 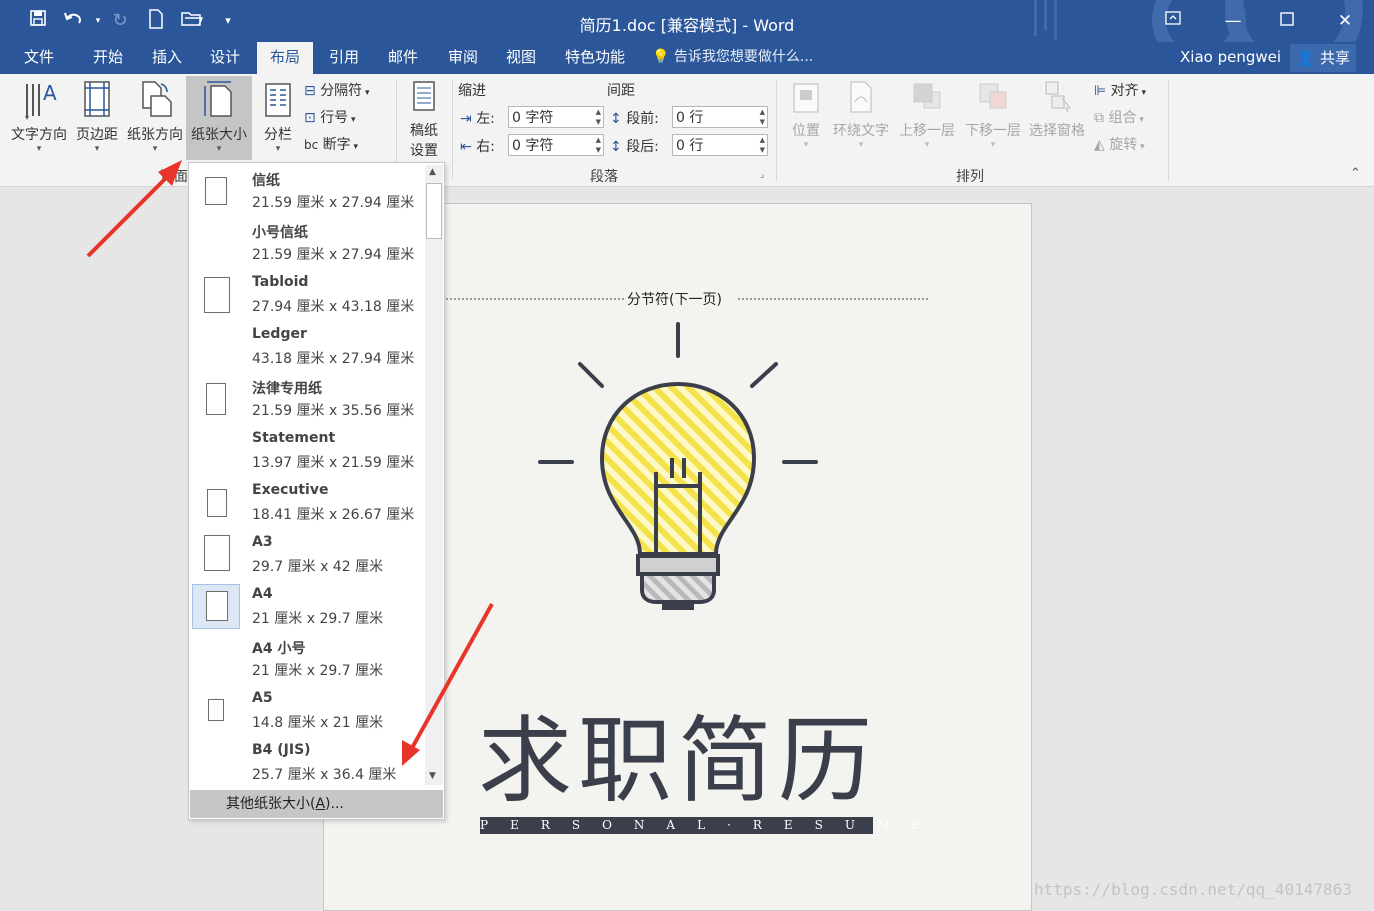 I want to click on margins-icon, so click(x=97, y=101).